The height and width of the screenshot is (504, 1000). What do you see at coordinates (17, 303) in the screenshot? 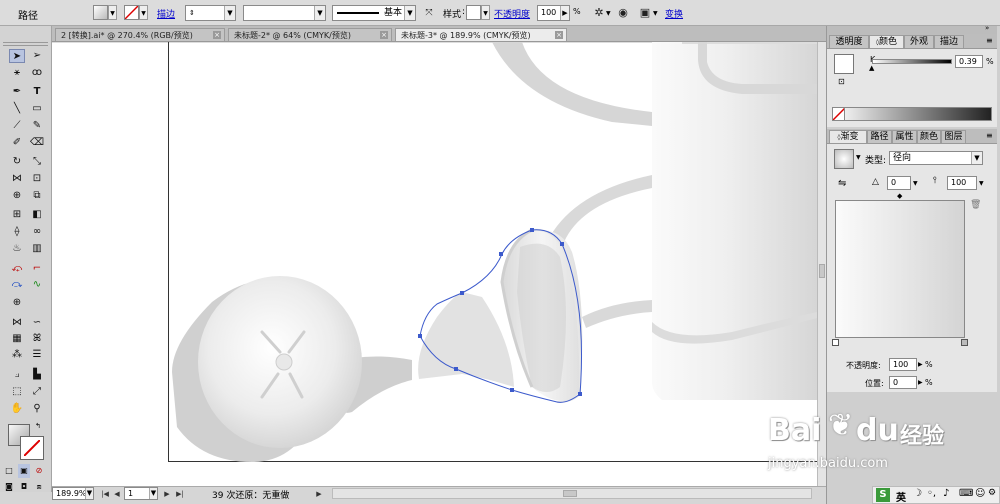
I see `crosshair-tool-icon: ⊕` at bounding box center [17, 303].